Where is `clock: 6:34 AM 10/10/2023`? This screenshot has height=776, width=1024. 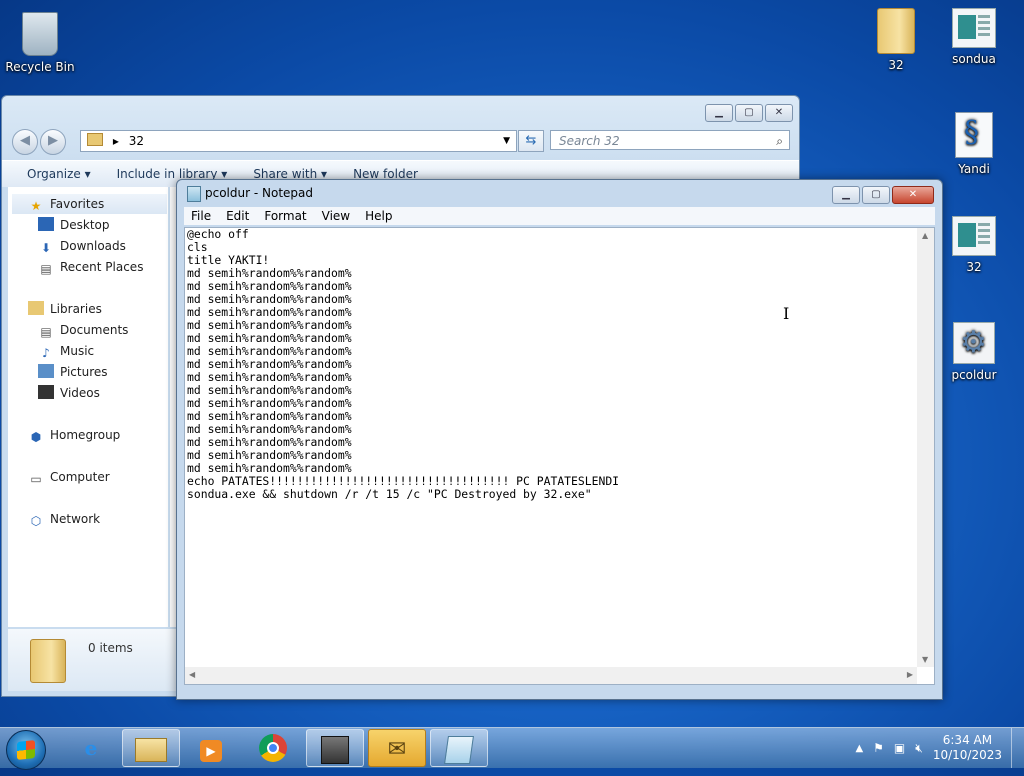 clock: 6:34 AM 10/10/2023 is located at coordinates (967, 748).